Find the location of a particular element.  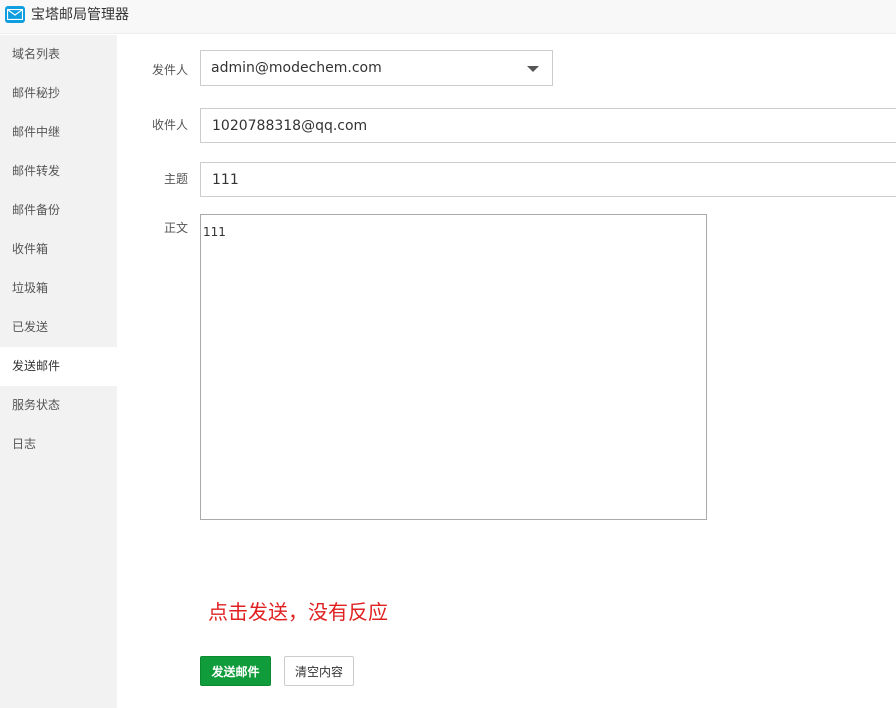

sidebar-item-mail-bcc: 邮件秘抄 is located at coordinates (58, 93).